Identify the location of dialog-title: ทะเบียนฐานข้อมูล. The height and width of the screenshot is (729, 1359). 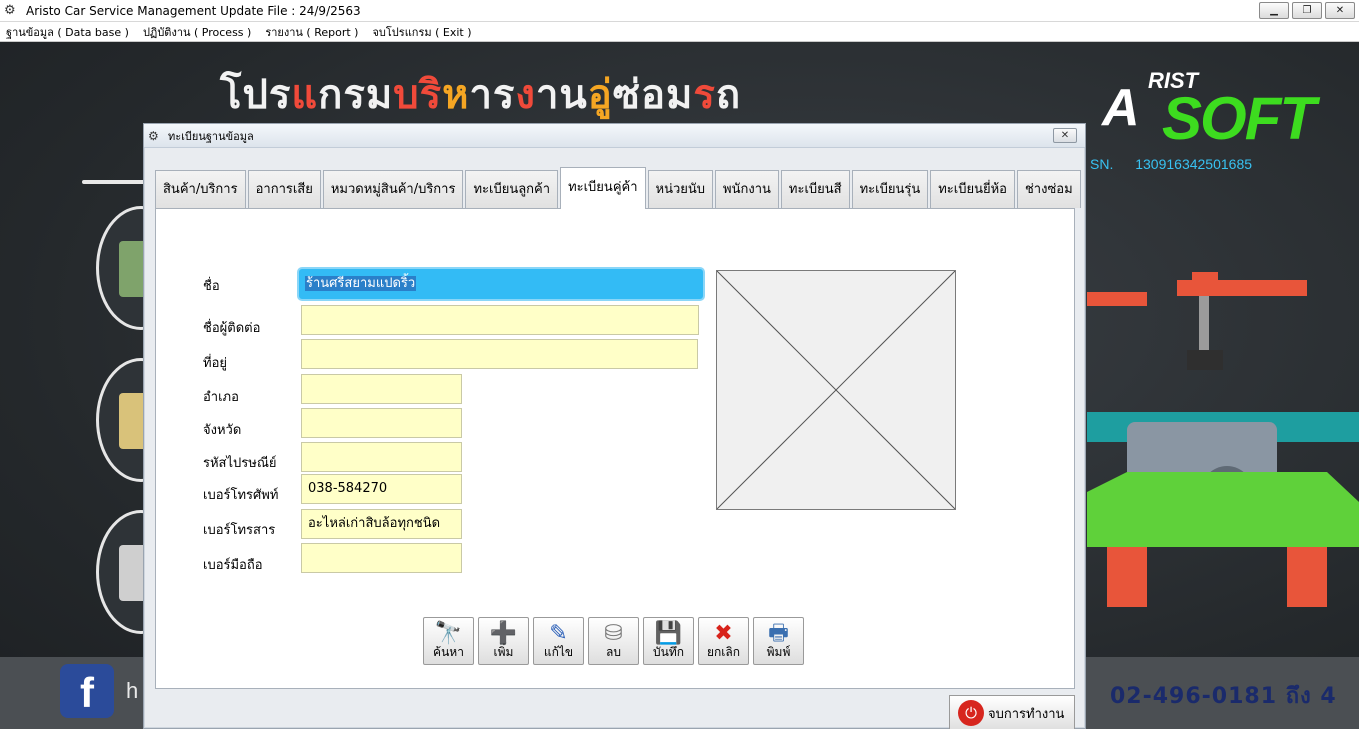
(211, 136).